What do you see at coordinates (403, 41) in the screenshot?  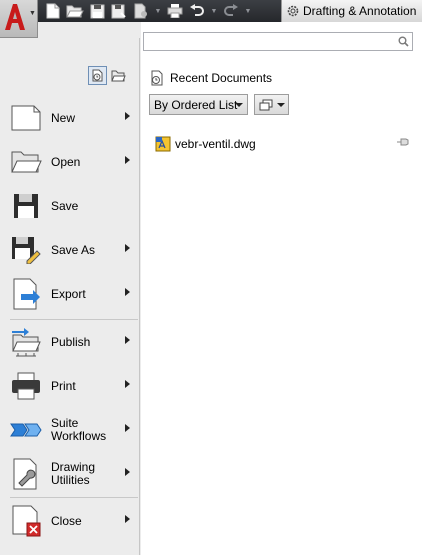 I see `search-icon` at bounding box center [403, 41].